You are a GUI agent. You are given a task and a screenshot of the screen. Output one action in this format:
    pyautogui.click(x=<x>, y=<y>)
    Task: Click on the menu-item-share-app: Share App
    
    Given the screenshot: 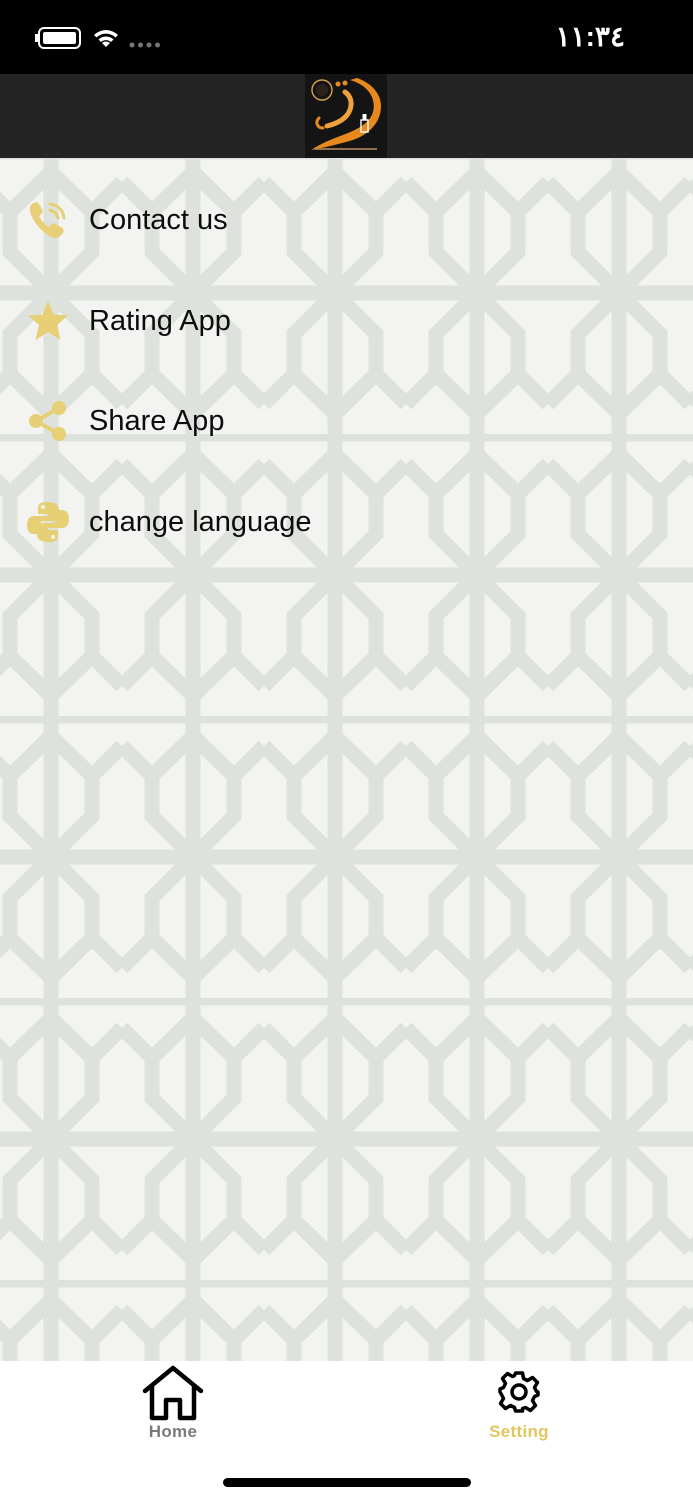 What is the action you would take?
    pyautogui.click(x=346, y=422)
    